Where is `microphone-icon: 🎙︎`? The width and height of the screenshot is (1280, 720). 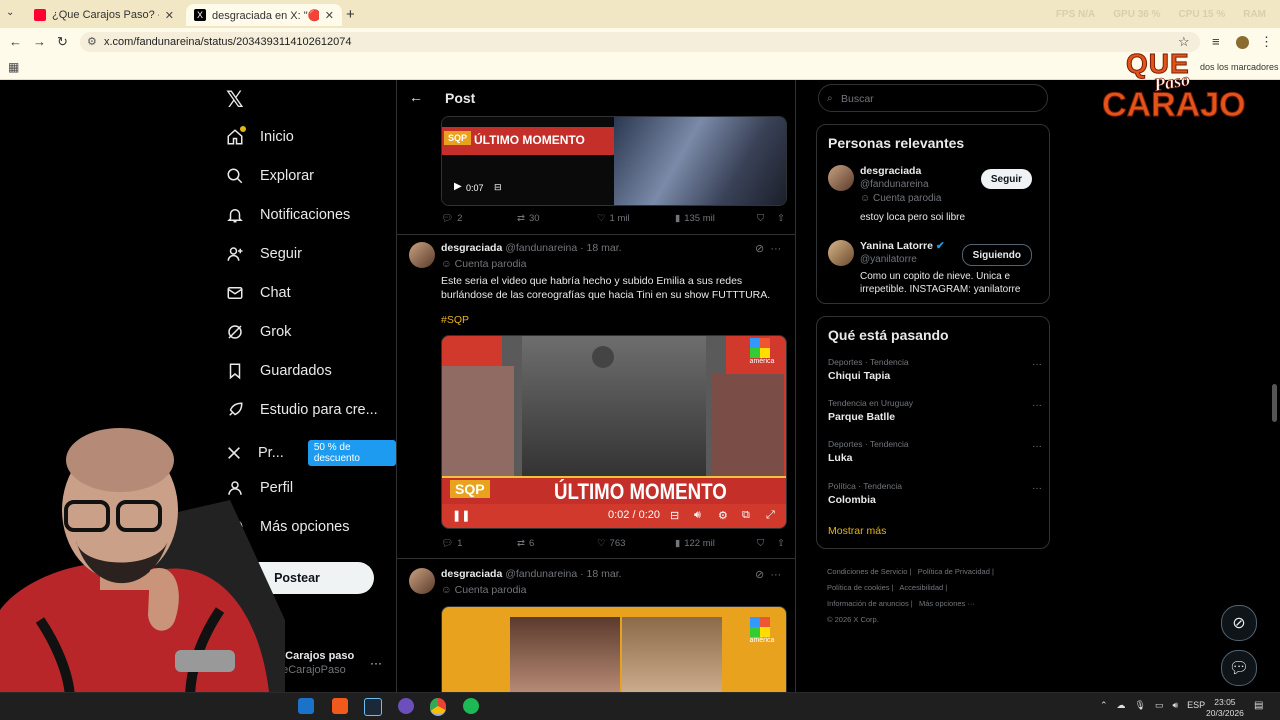 microphone-icon: 🎙︎ is located at coordinates (1140, 705).